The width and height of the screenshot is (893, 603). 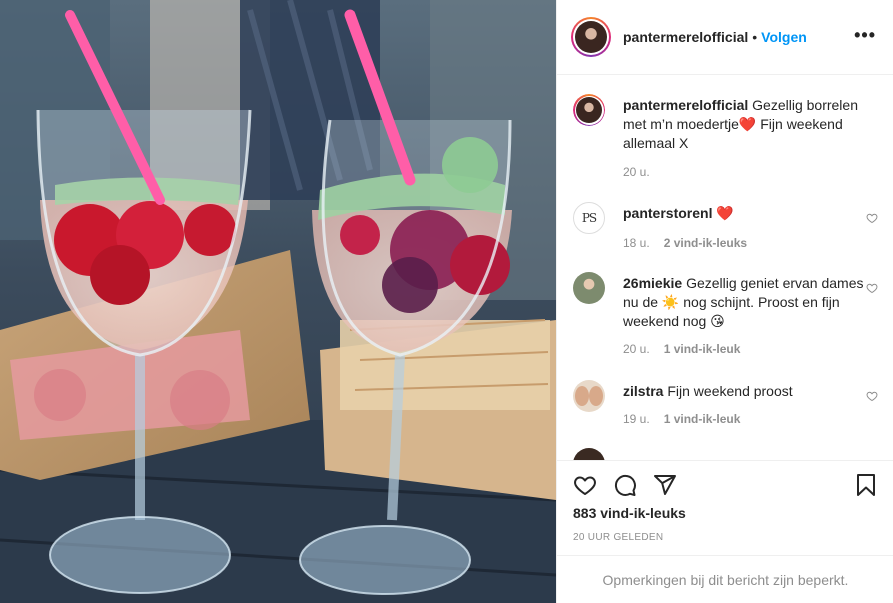 I want to click on comment-meta: 20 u. 1 vind-ik-leuk, so click(x=681, y=349).